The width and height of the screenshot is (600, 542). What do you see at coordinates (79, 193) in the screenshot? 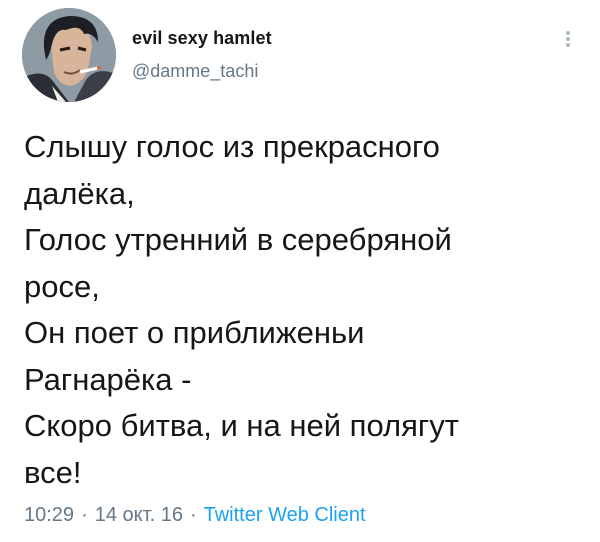
I see `tweet-line: далёка,` at bounding box center [79, 193].